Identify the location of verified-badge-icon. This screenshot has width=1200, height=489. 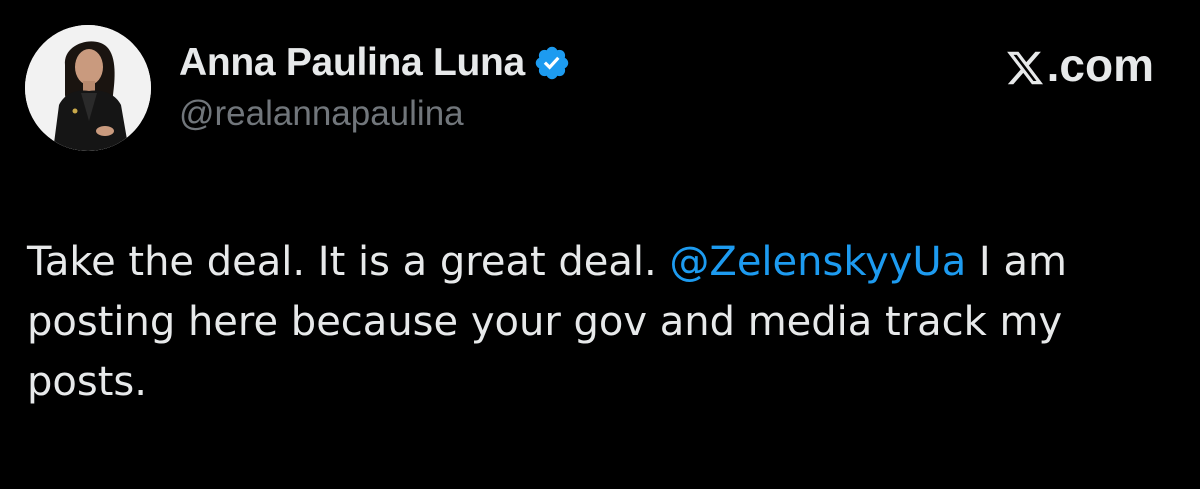
(552, 63).